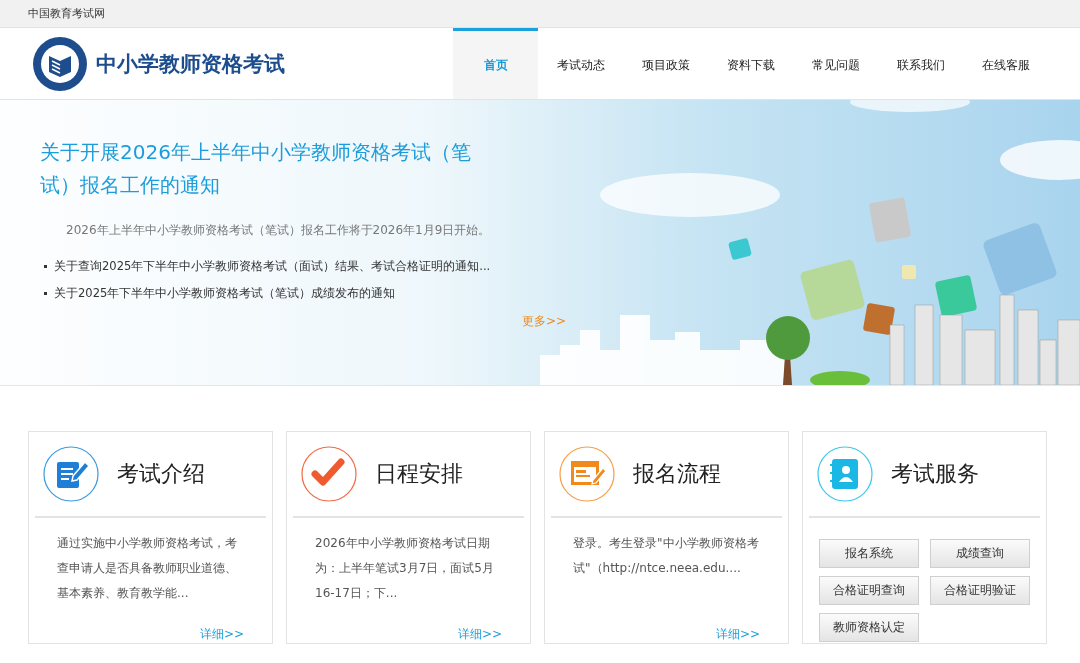 Image resolution: width=1080 pixels, height=663 pixels. I want to click on nav-tab: 资料下载, so click(750, 63).